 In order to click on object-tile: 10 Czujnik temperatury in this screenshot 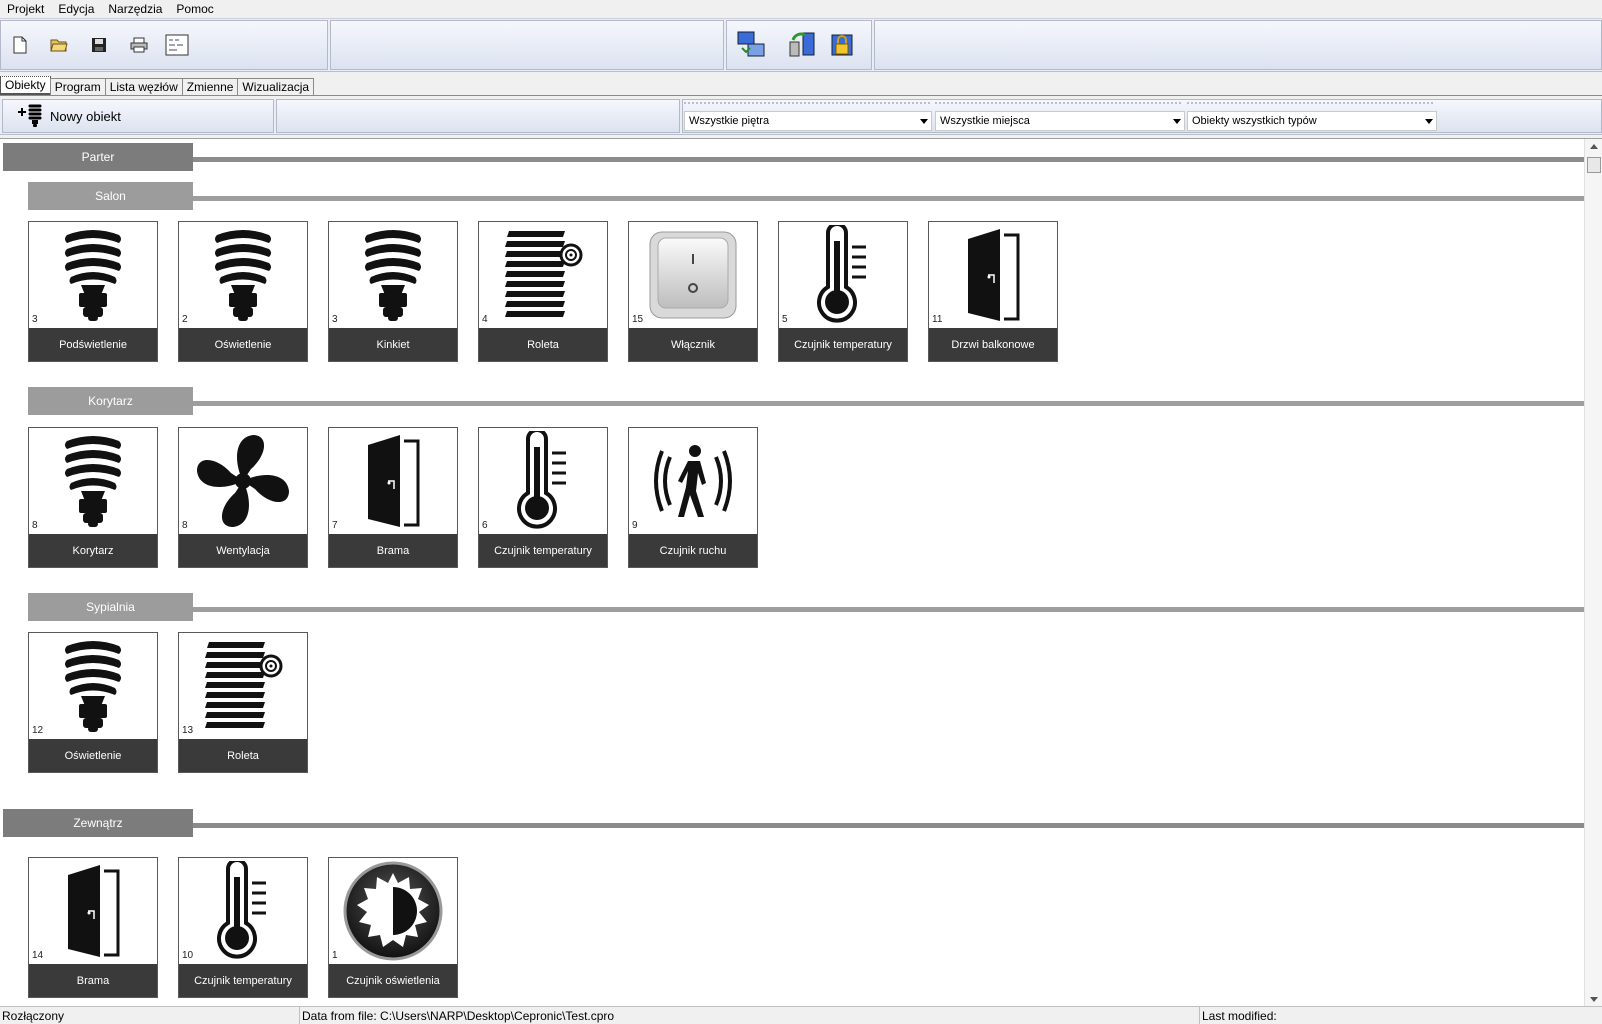, I will do `click(243, 927)`.